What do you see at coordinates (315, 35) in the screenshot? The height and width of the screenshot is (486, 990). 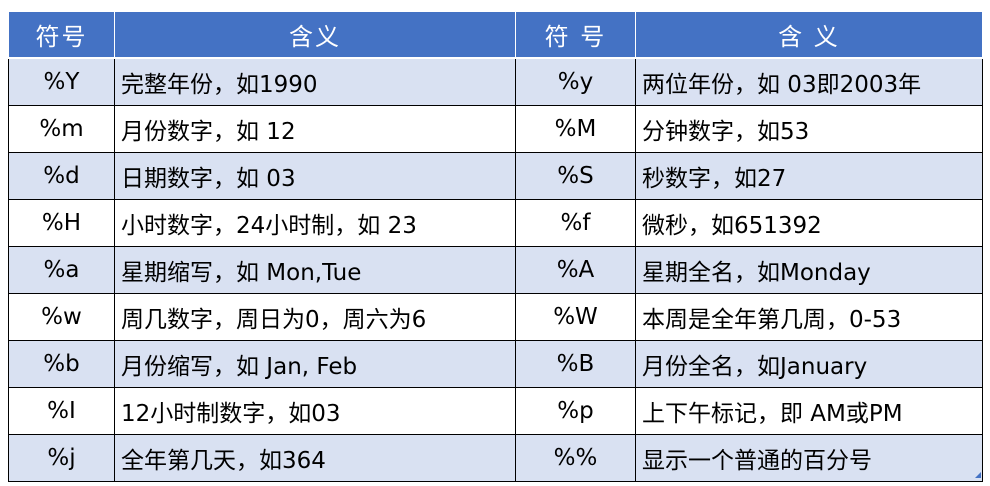 I see `header-meaning-1: 含义` at bounding box center [315, 35].